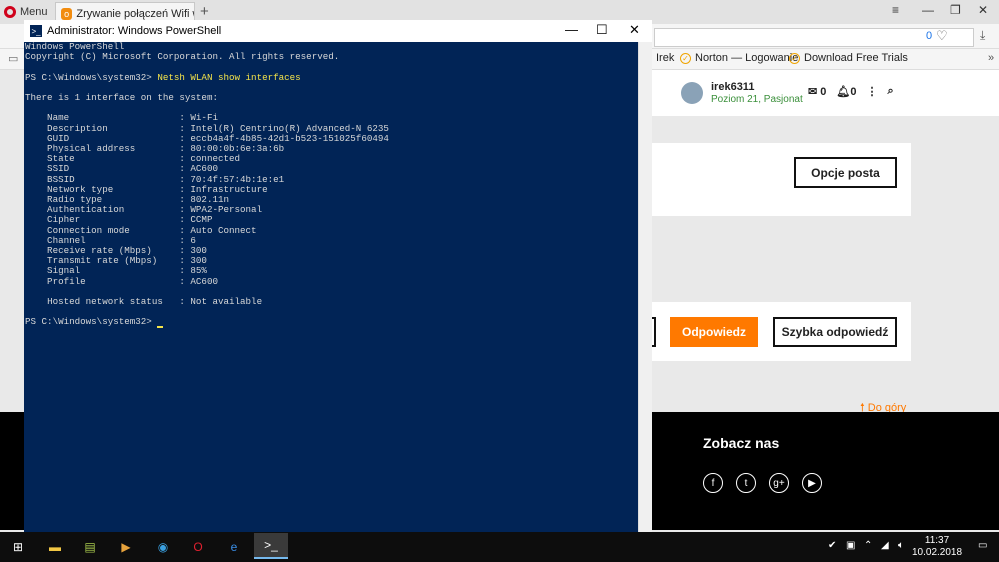  Describe the element at coordinates (645, 293) in the screenshot. I see `console-scrollbar` at that location.